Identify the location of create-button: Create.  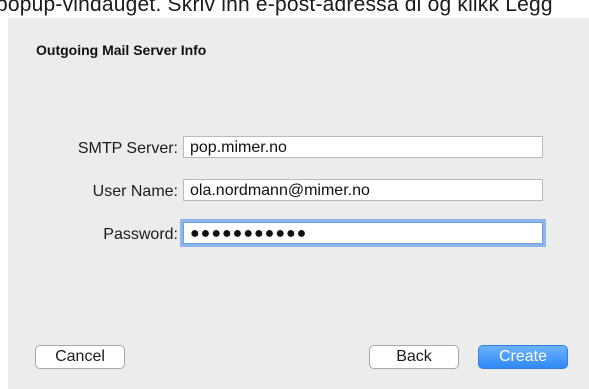
(523, 357).